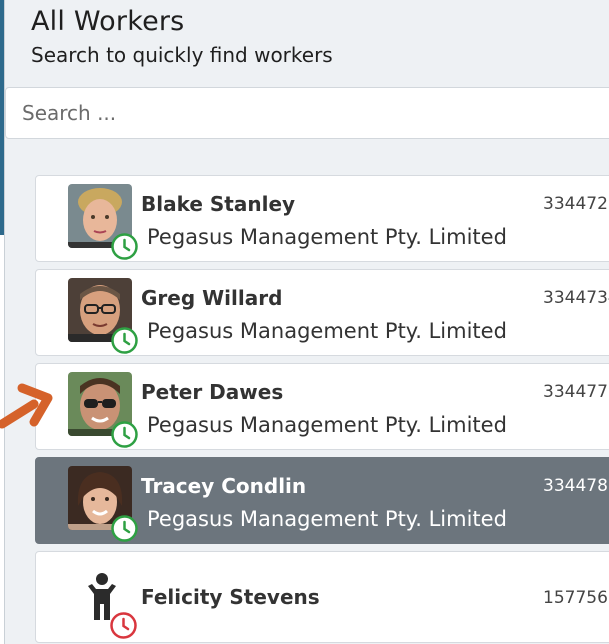 The height and width of the screenshot is (644, 609). Describe the element at coordinates (307, 113) in the screenshot. I see `search-input` at that location.